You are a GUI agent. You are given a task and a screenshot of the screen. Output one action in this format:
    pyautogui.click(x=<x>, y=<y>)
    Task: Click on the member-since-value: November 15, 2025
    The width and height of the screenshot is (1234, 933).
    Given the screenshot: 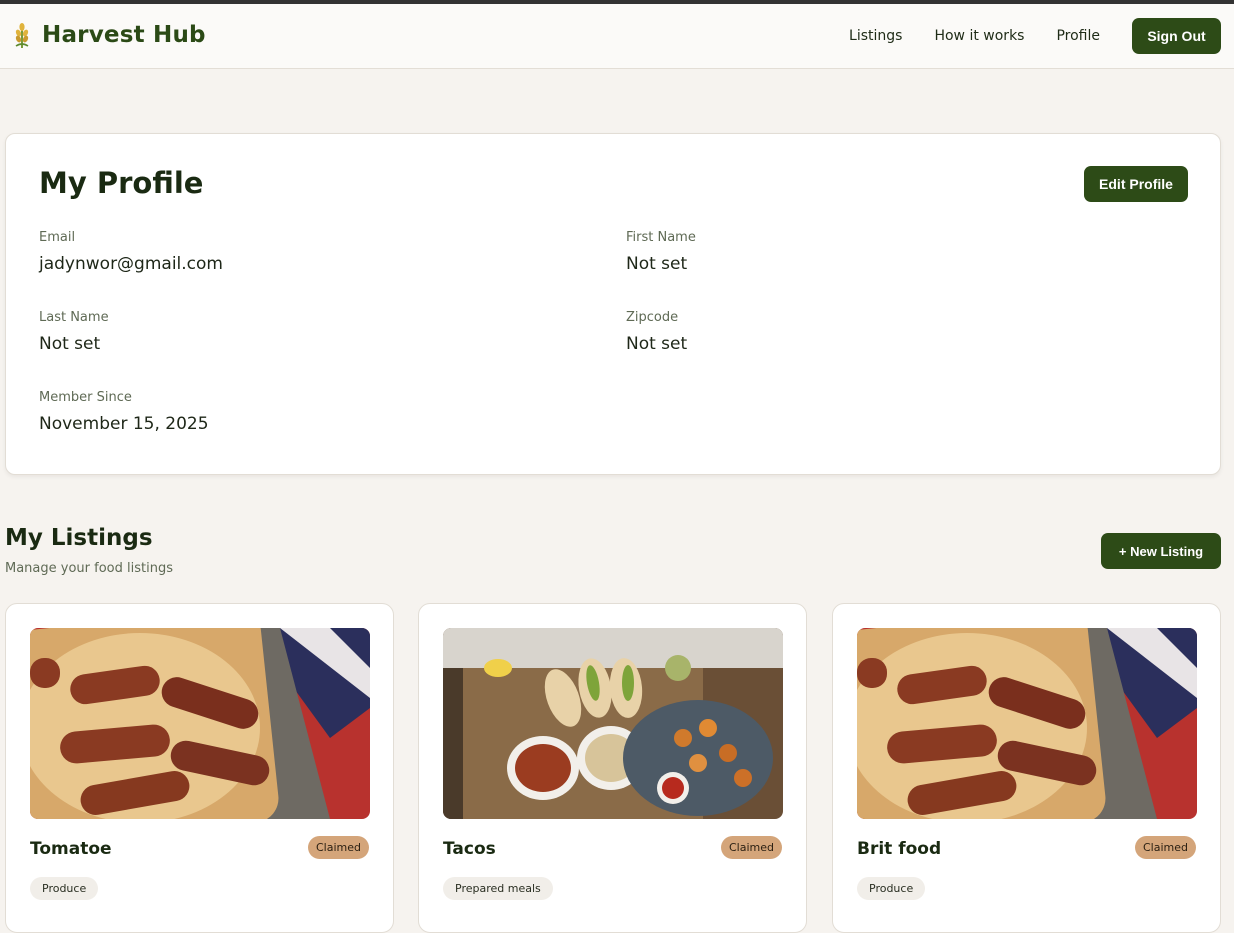 What is the action you would take?
    pyautogui.click(x=124, y=424)
    